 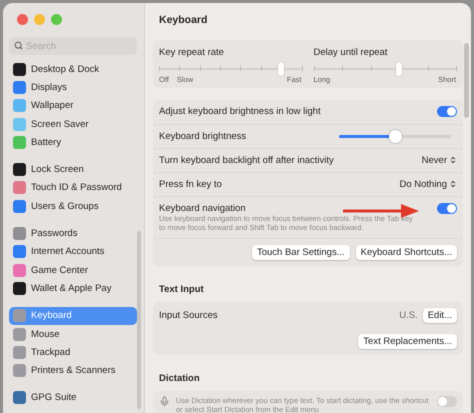 I want to click on sidebar-item: Wallpaper, so click(x=73, y=105).